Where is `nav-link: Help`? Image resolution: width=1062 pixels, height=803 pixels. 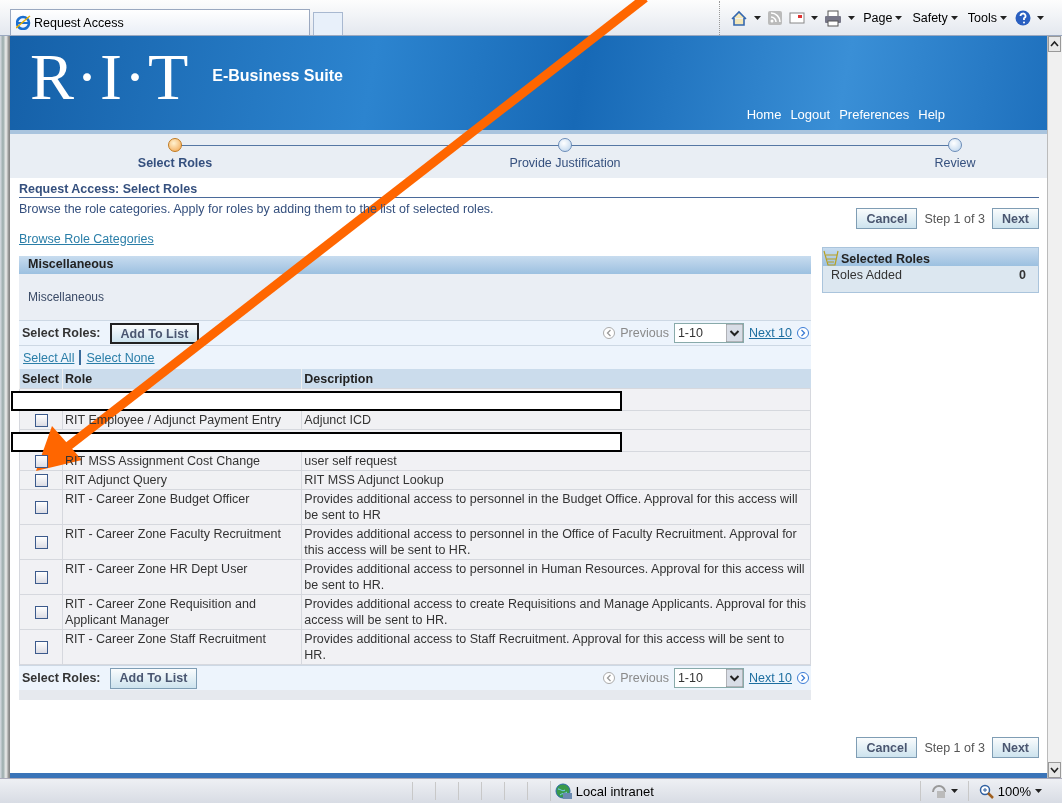
nav-link: Help is located at coordinates (931, 114).